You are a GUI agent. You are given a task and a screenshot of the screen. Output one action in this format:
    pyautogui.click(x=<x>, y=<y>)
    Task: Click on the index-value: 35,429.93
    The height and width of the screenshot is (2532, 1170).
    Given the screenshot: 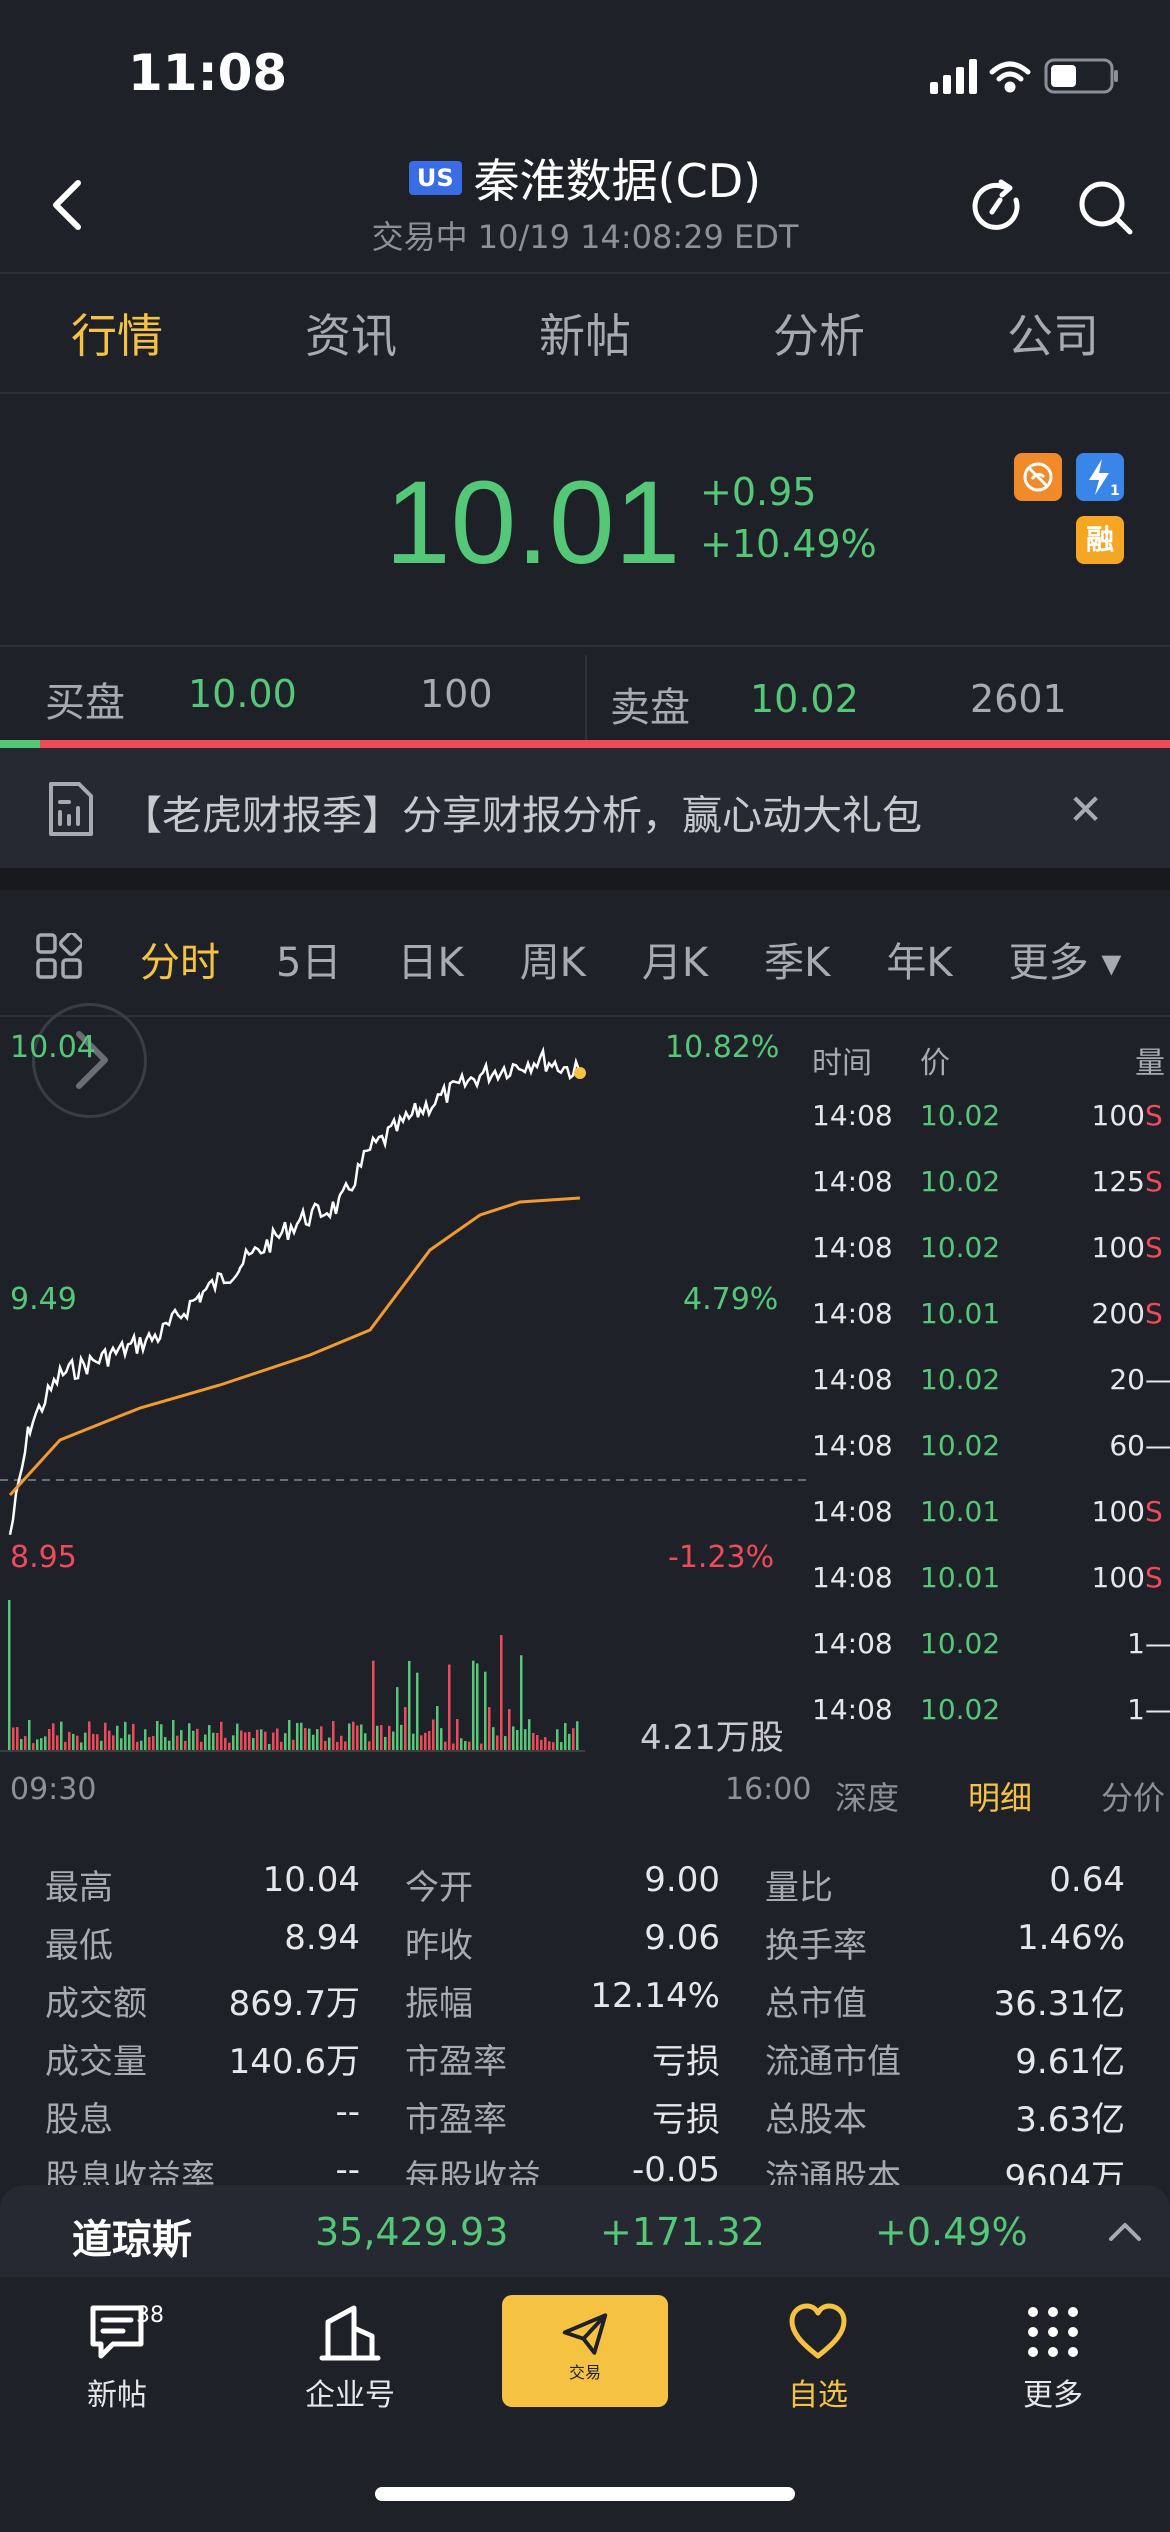 What is the action you would take?
    pyautogui.click(x=412, y=2232)
    